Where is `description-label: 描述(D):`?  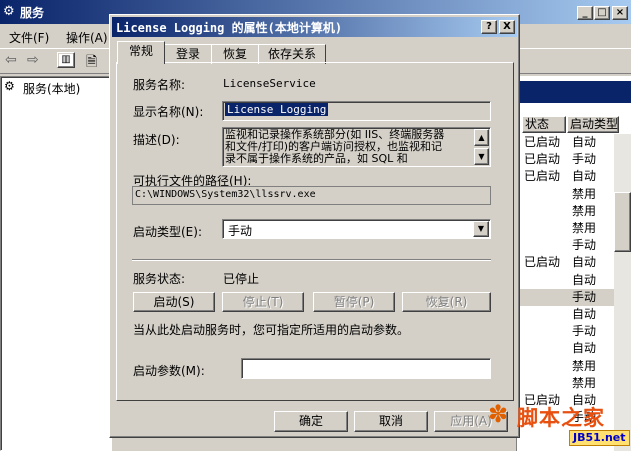 description-label: 描述(D): is located at coordinates (156, 140).